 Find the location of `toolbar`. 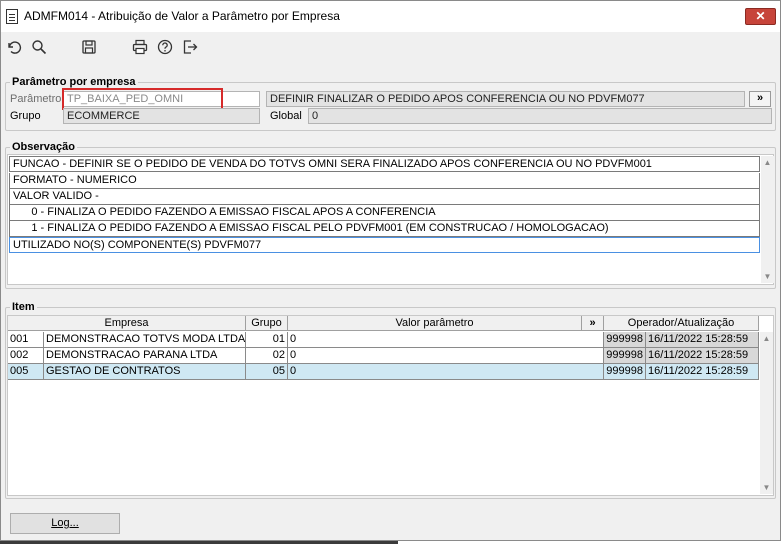

toolbar is located at coordinates (390, 47).